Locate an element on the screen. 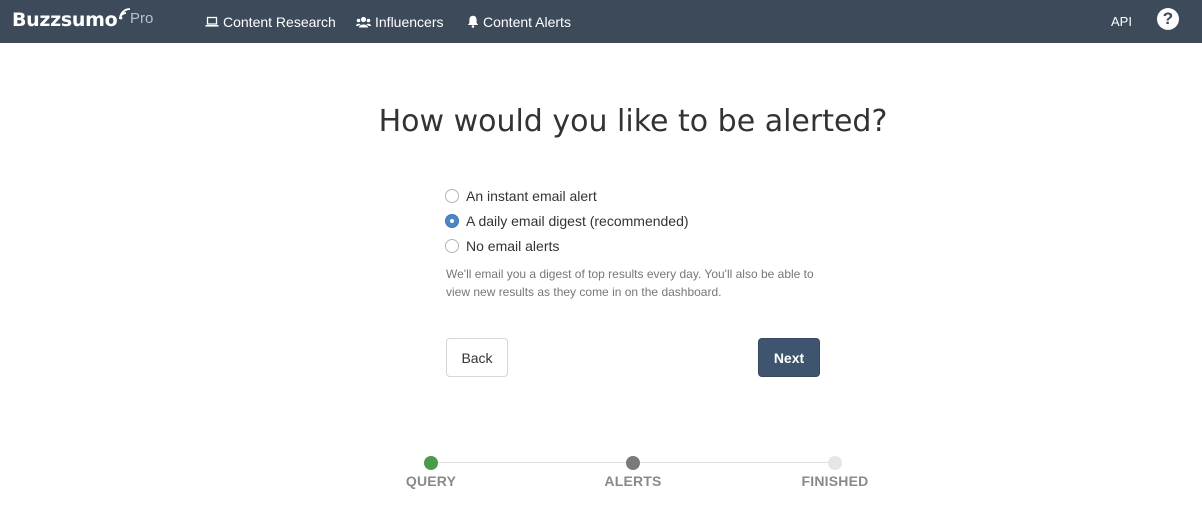  nav-influencers-label: Influencers is located at coordinates (409, 21).